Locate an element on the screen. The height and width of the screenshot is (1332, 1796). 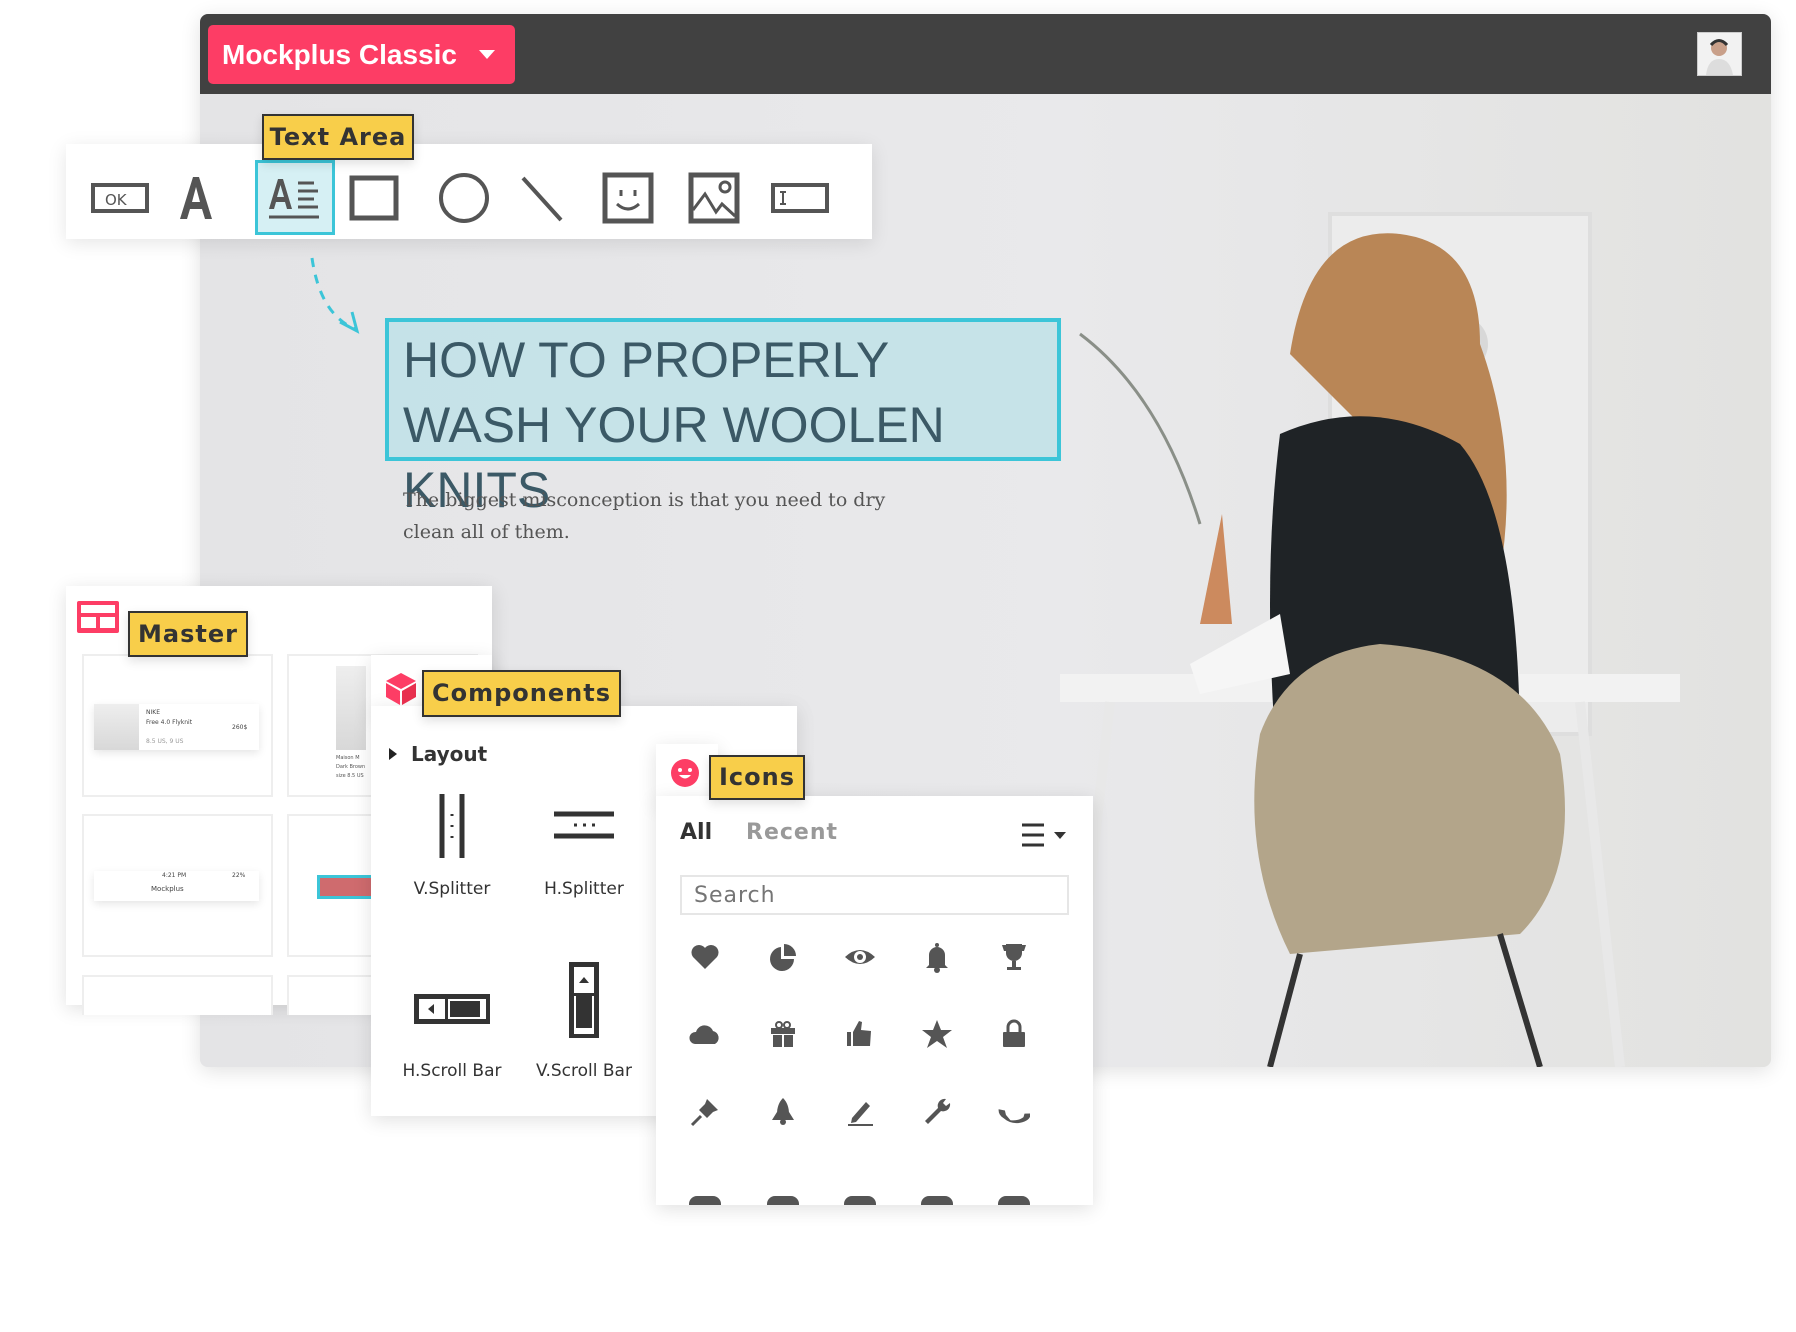
thumb-size: size 8.5 US is located at coordinates (350, 776).